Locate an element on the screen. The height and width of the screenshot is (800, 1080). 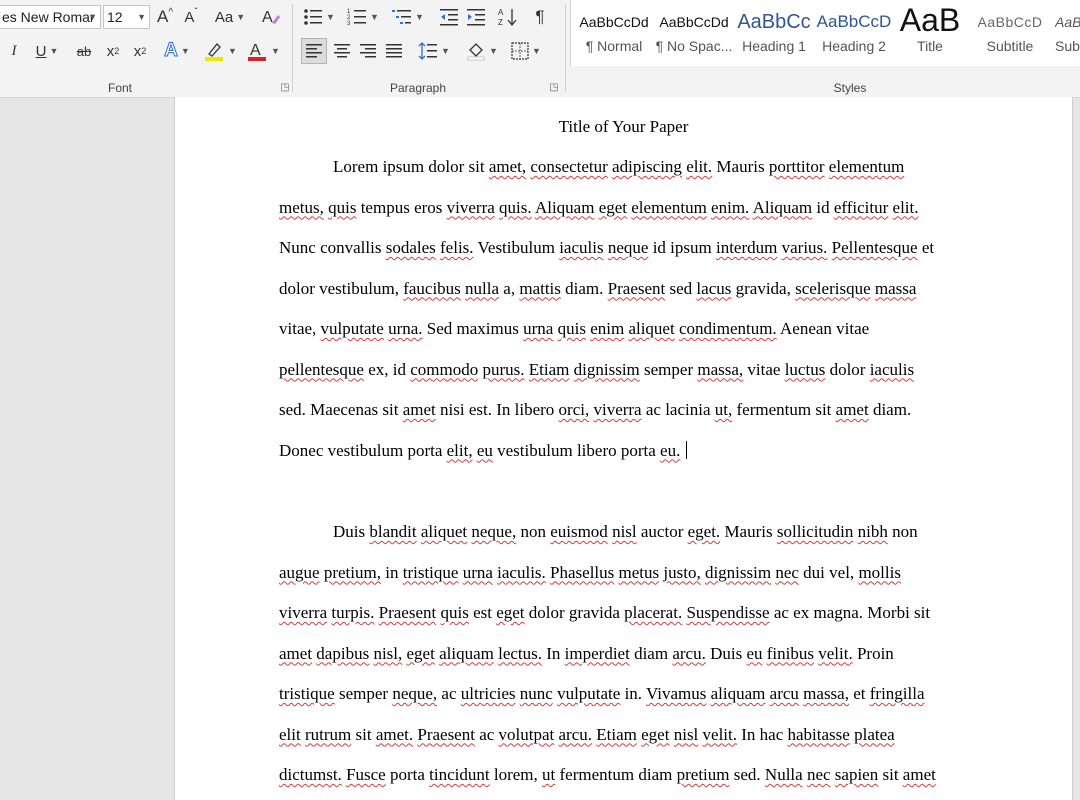
superscript-button: x2 is located at coordinates (140, 51).